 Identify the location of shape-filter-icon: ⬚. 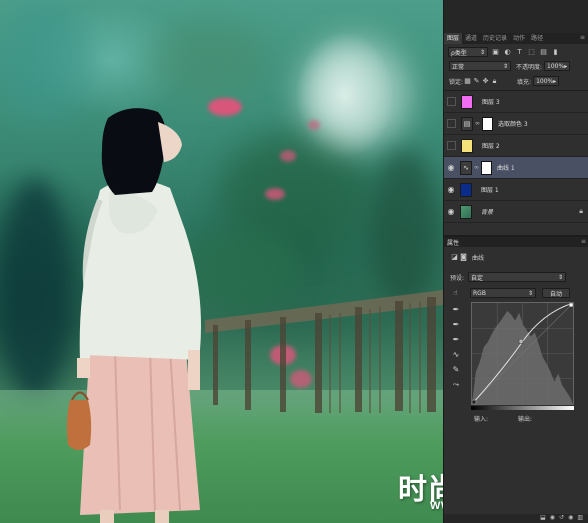
(531, 52).